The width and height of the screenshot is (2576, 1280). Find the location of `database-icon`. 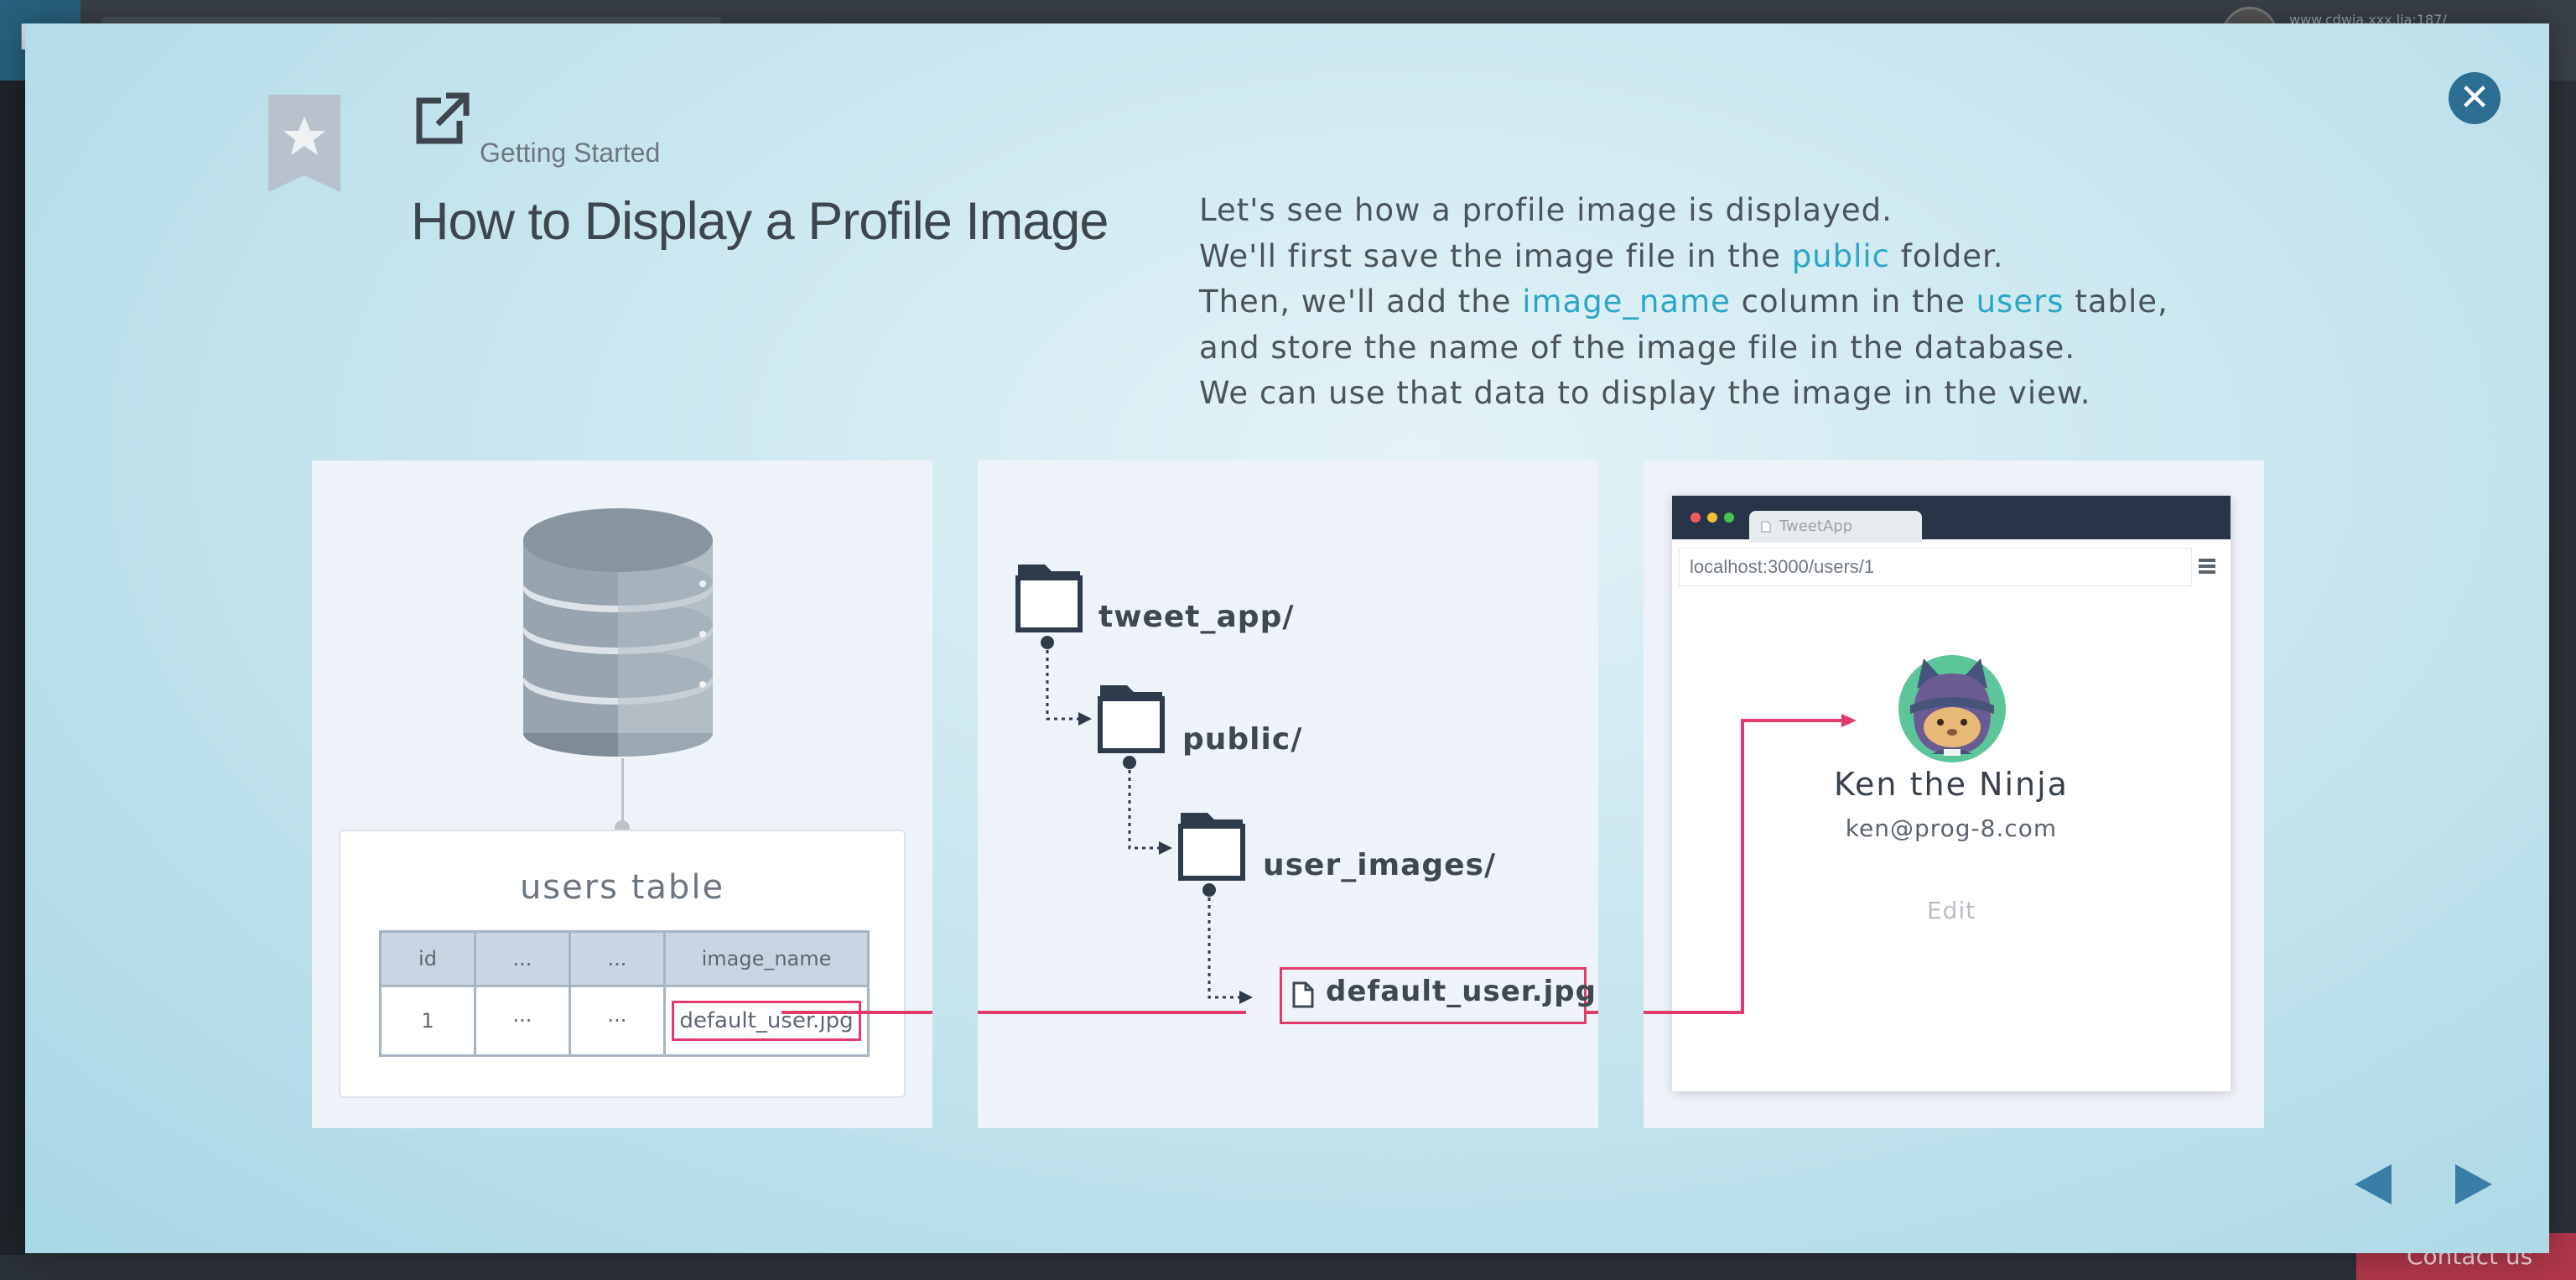

database-icon is located at coordinates (618, 632).